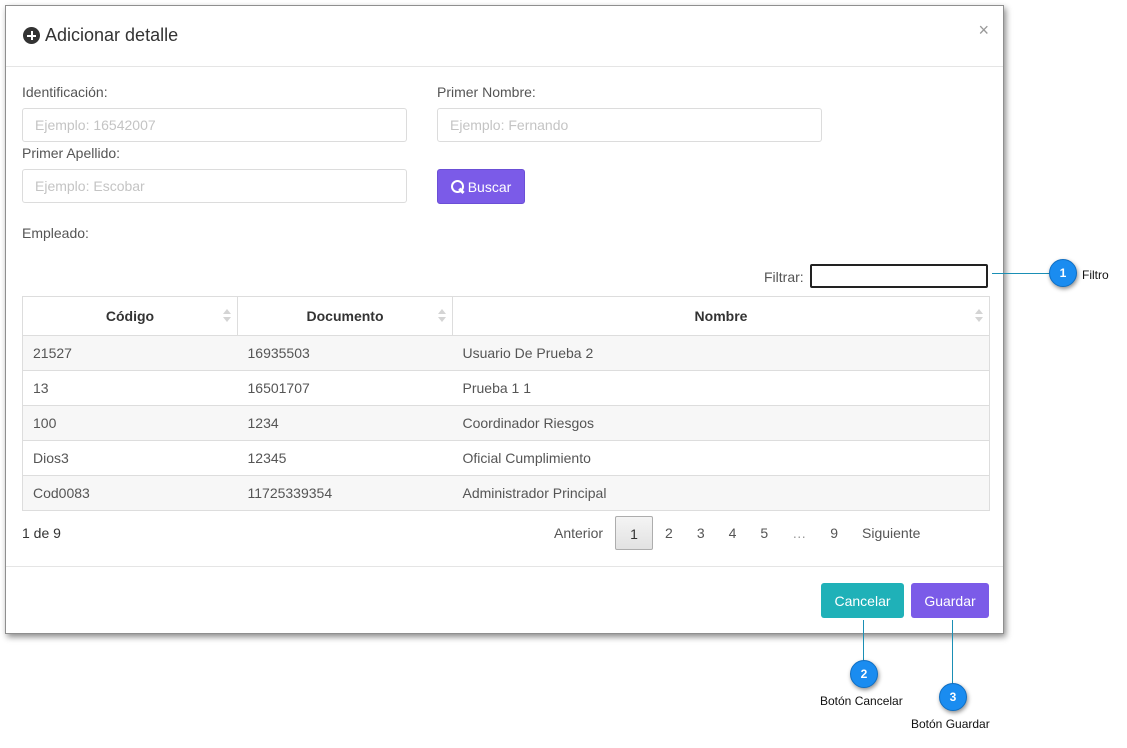  I want to click on close-button: ×, so click(983, 30).